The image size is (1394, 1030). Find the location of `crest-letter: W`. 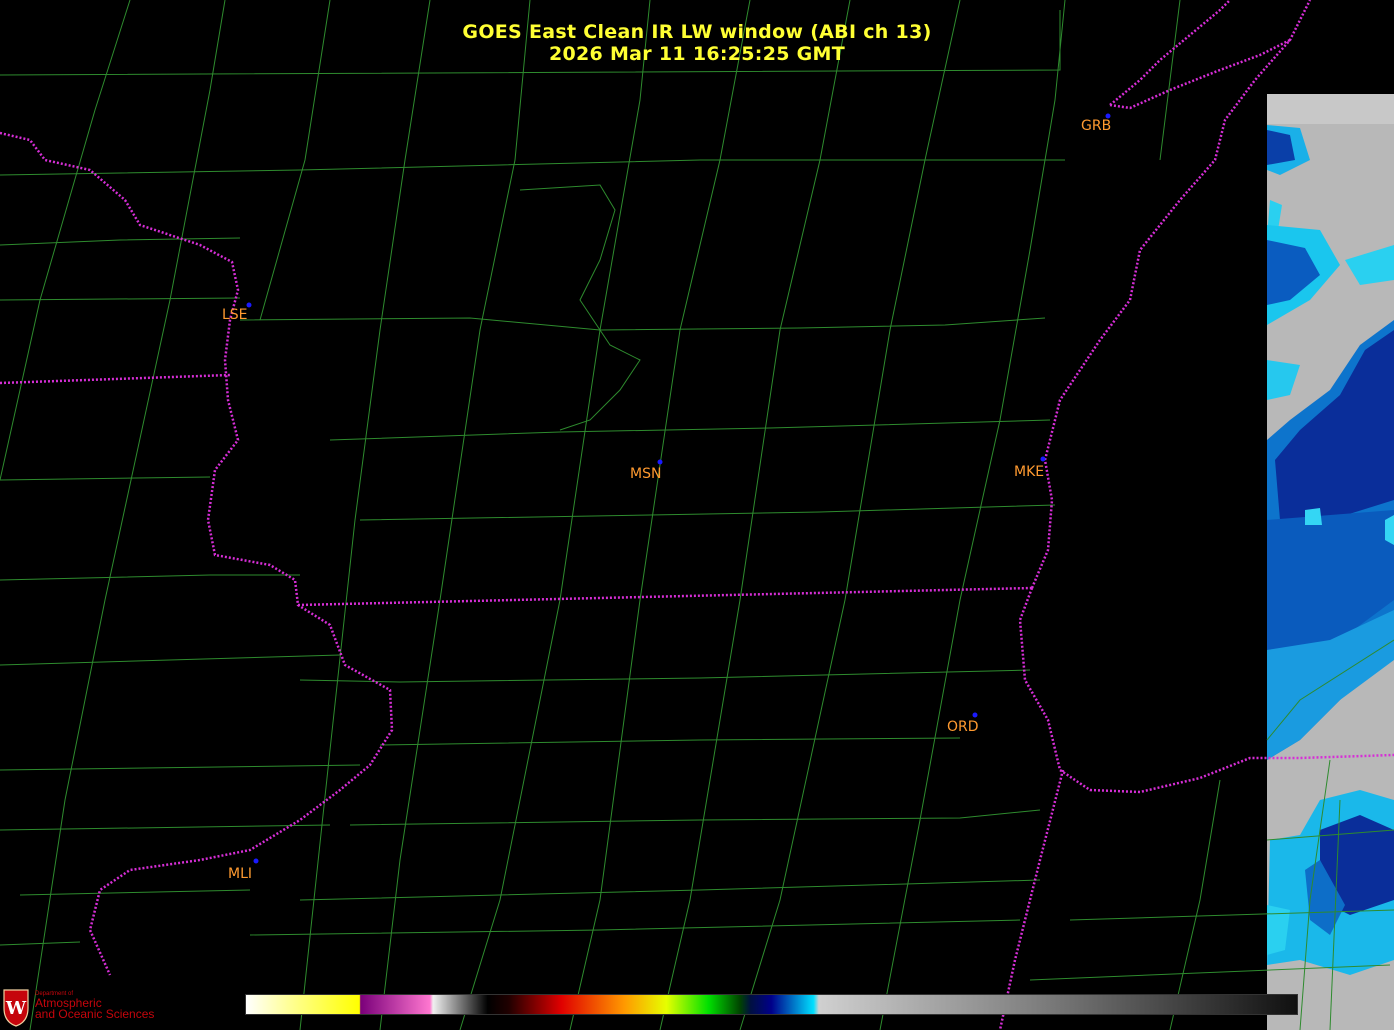

crest-letter: W is located at coordinates (16, 1008).